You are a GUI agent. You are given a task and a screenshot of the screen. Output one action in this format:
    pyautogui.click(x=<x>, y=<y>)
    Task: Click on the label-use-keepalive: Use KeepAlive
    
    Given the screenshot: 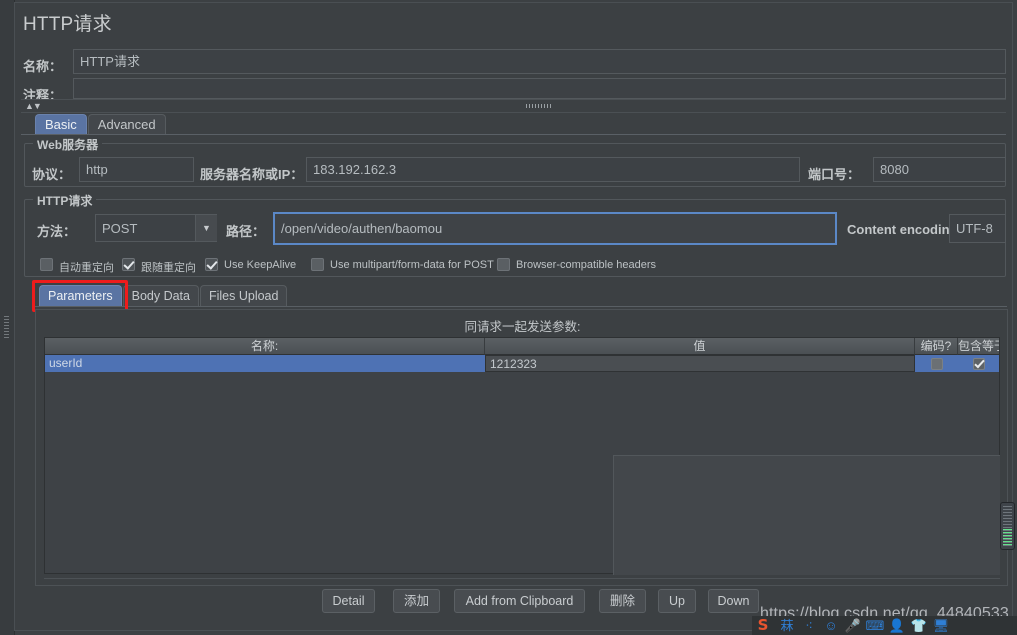 What is the action you would take?
    pyautogui.click(x=260, y=265)
    